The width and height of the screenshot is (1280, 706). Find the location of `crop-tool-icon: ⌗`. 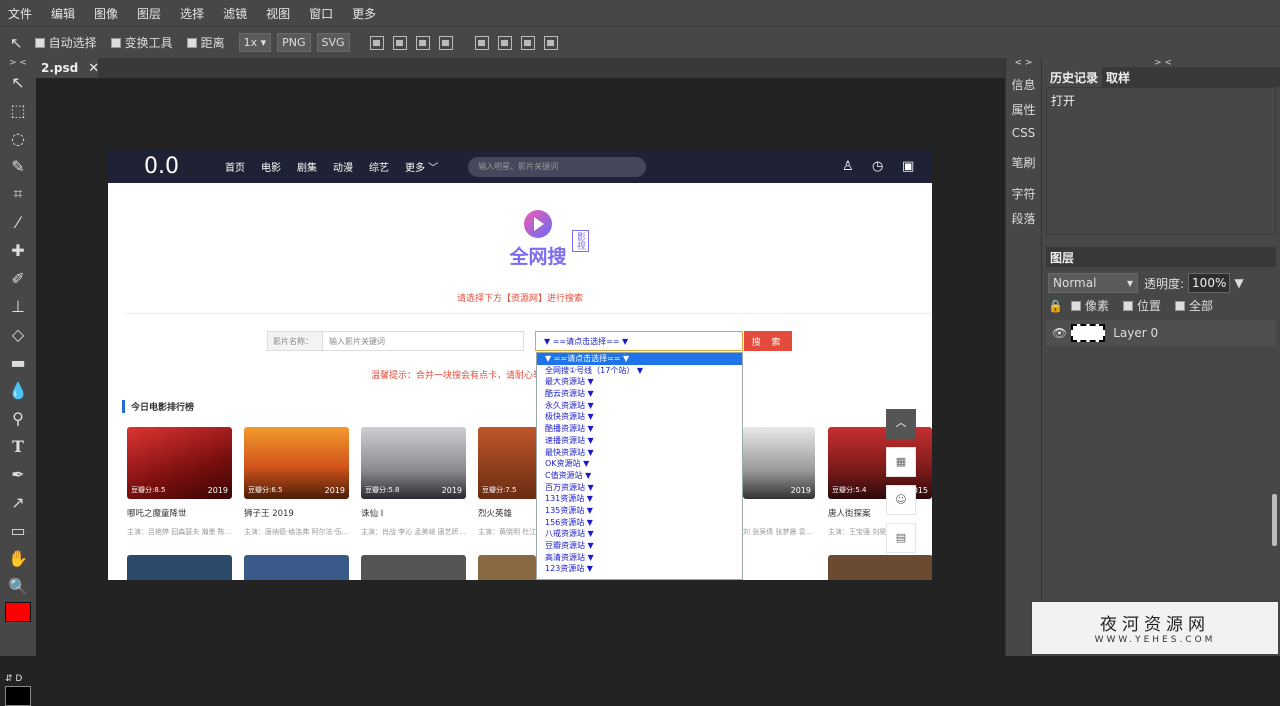

crop-tool-icon: ⌗ is located at coordinates (18, 194).